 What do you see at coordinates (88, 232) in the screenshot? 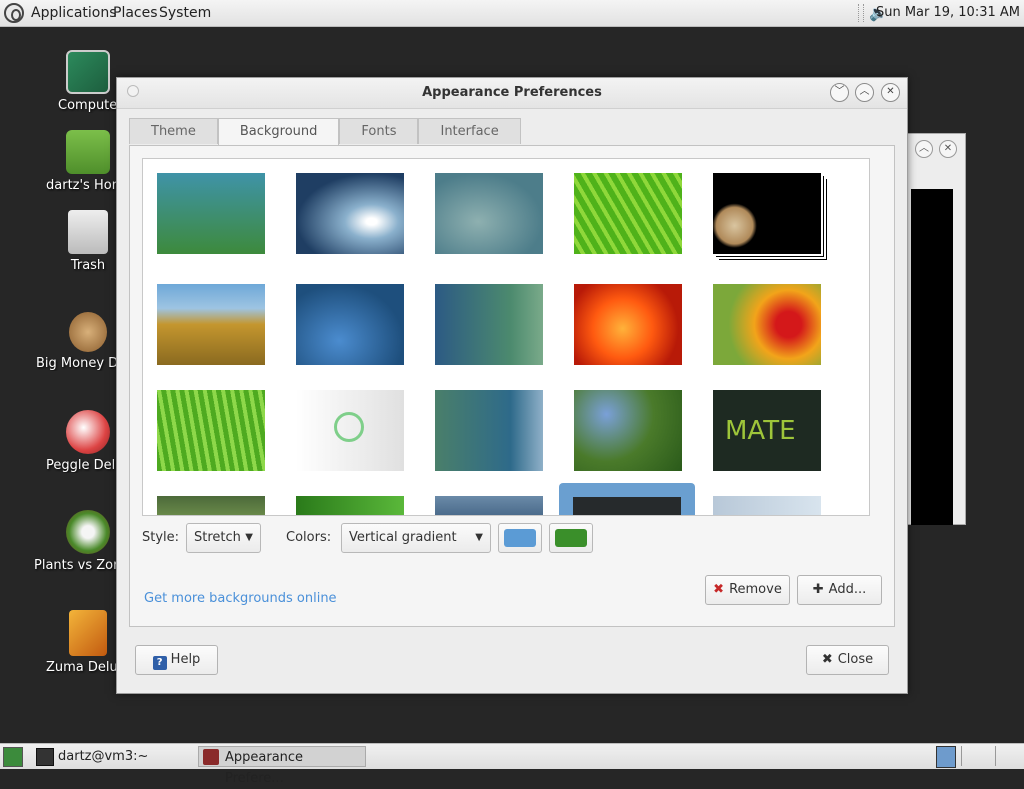
I see `trash-icon` at bounding box center [88, 232].